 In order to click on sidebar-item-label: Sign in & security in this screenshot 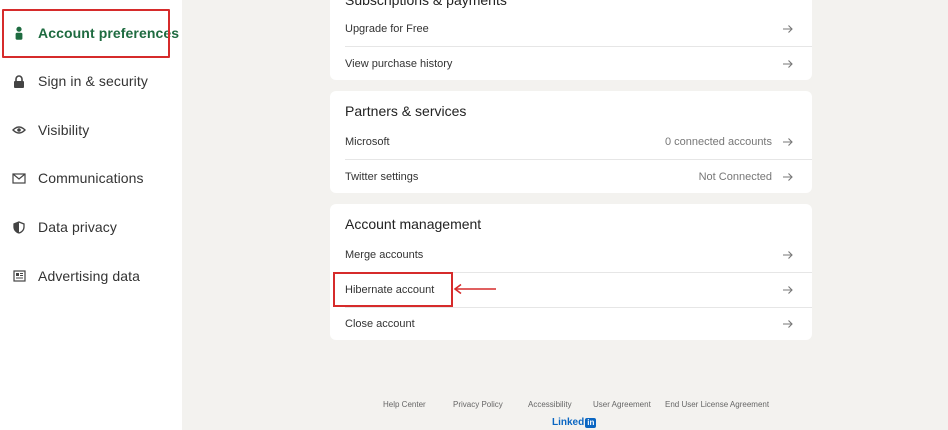, I will do `click(93, 81)`.